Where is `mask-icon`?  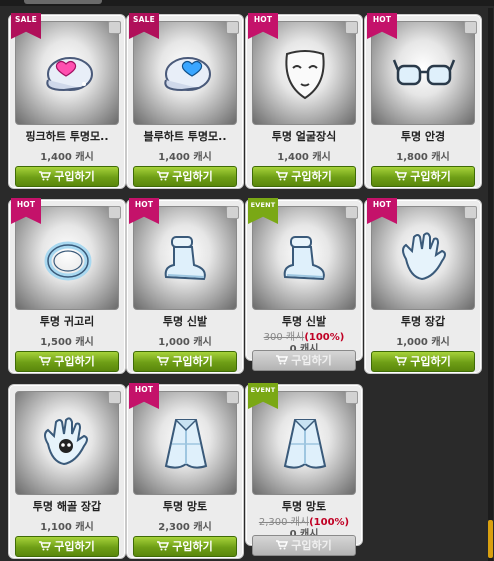 mask-icon is located at coordinates (305, 74).